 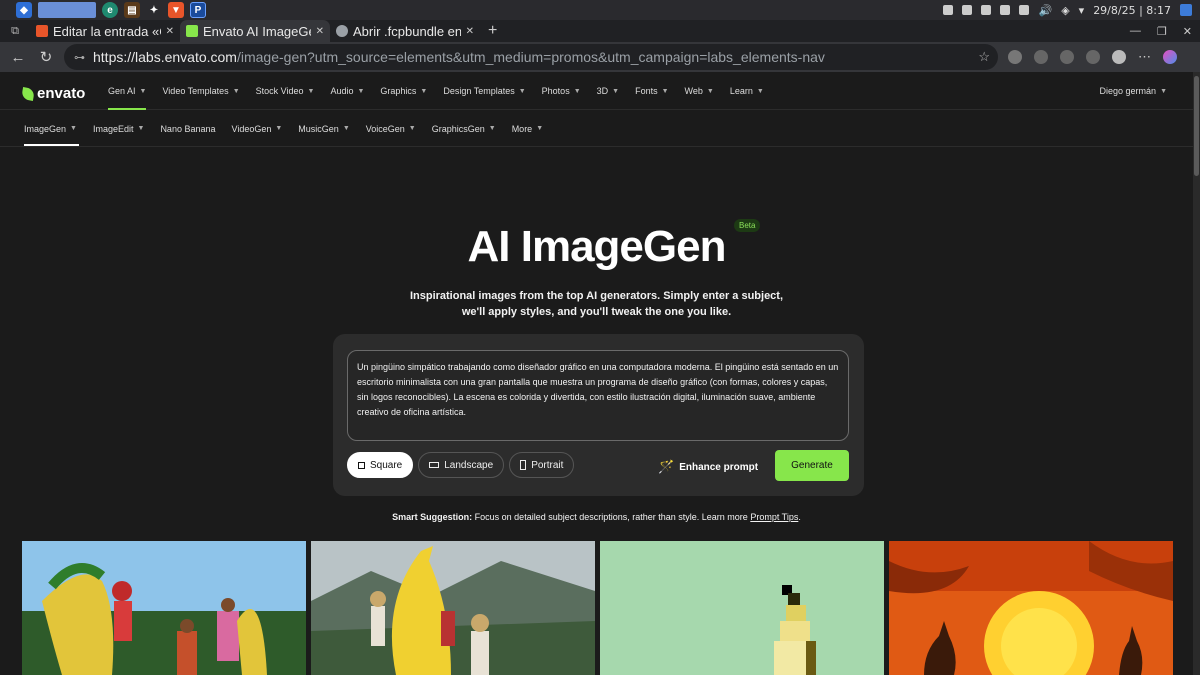 I want to click on site-info-icon: ⊶, so click(x=79, y=57).